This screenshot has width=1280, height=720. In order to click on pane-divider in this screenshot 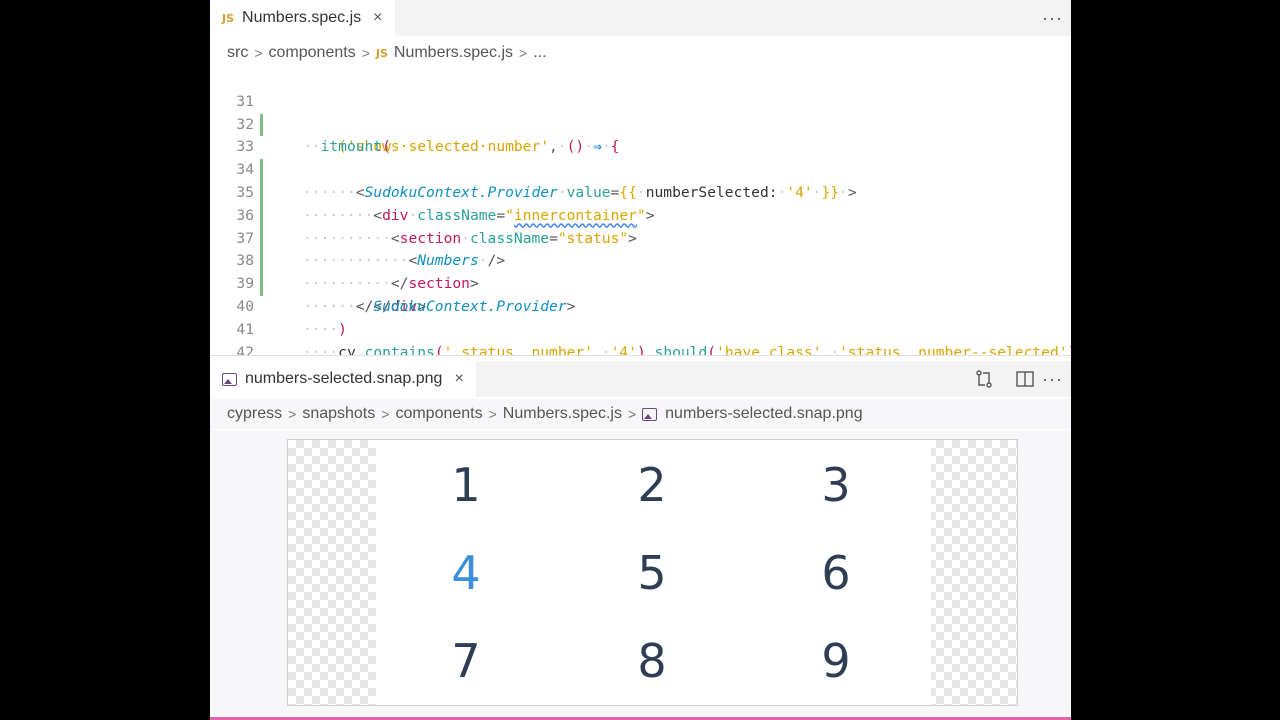, I will do `click(640, 355)`.